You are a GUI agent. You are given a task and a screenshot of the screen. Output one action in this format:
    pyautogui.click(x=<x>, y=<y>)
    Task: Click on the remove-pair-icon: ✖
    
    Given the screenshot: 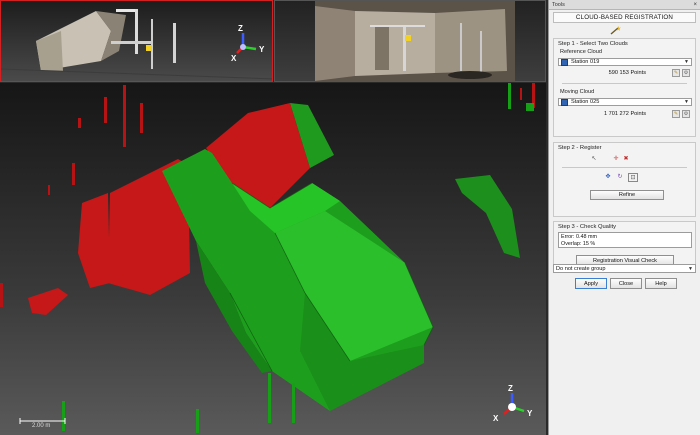 What is the action you would take?
    pyautogui.click(x=626, y=158)
    